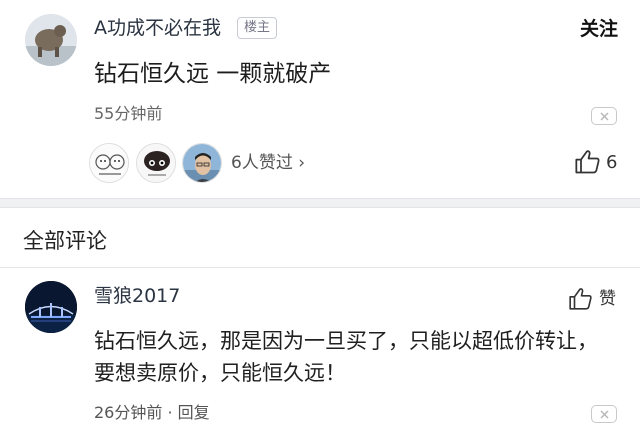 The image size is (640, 442). What do you see at coordinates (607, 299) in the screenshot?
I see `comment-like-label: 赞` at bounding box center [607, 299].